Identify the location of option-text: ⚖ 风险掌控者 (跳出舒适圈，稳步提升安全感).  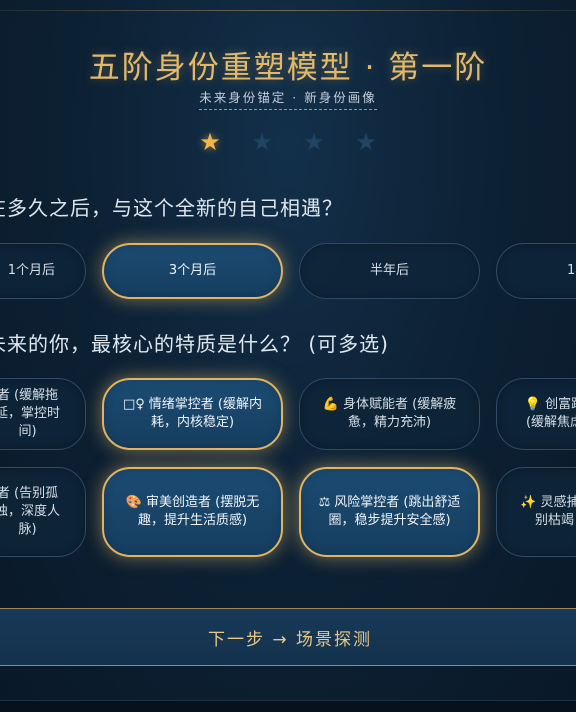
(389, 512).